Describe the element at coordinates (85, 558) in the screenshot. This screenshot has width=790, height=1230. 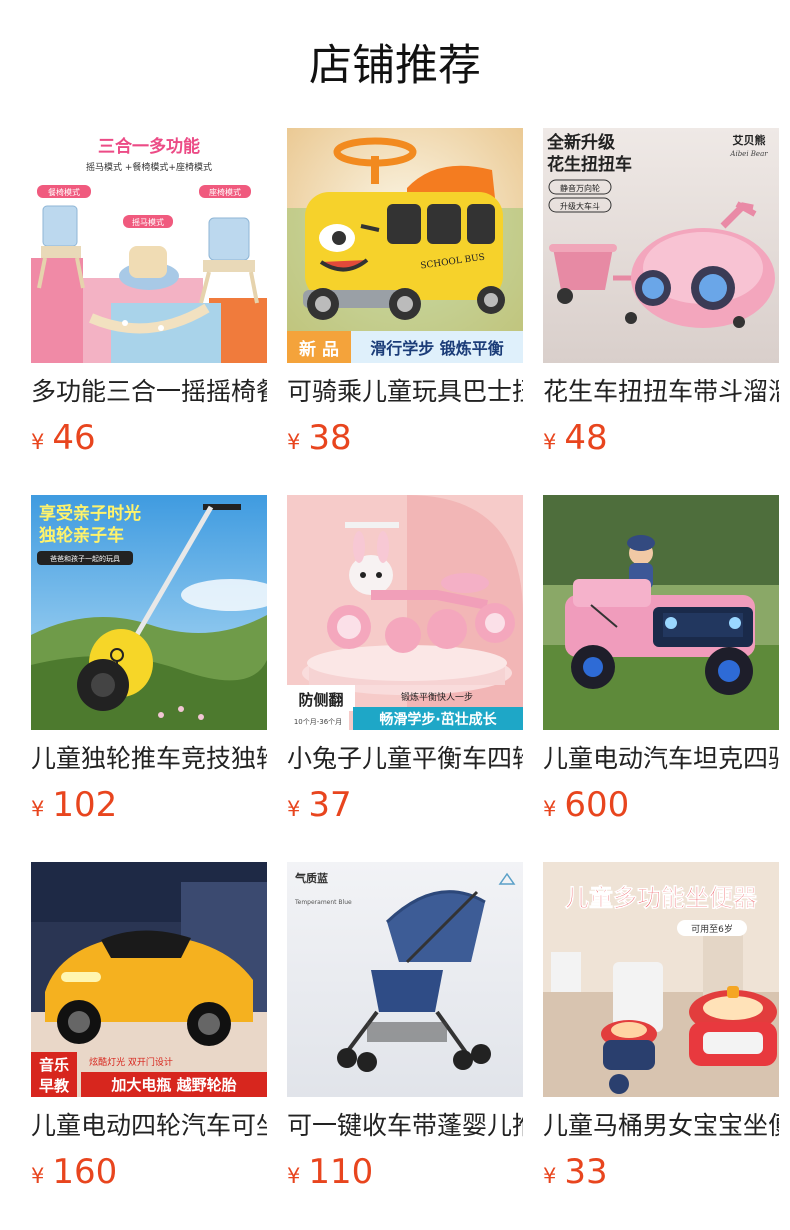
I see `svg-text: 爸爸和孩子一起的玩具` at that location.